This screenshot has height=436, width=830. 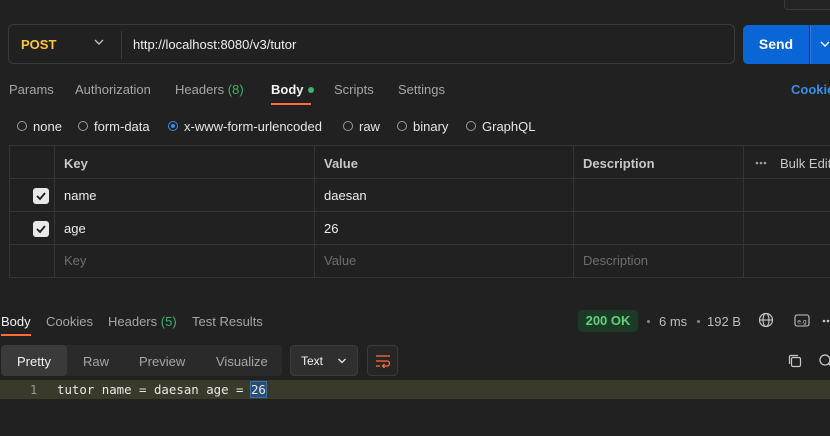 What do you see at coordinates (354, 89) in the screenshot?
I see `tab-scripts: Scripts` at bounding box center [354, 89].